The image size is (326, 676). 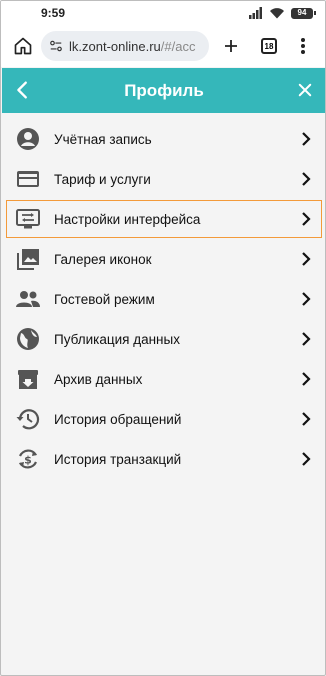 I want to click on home-button, so click(x=23, y=46).